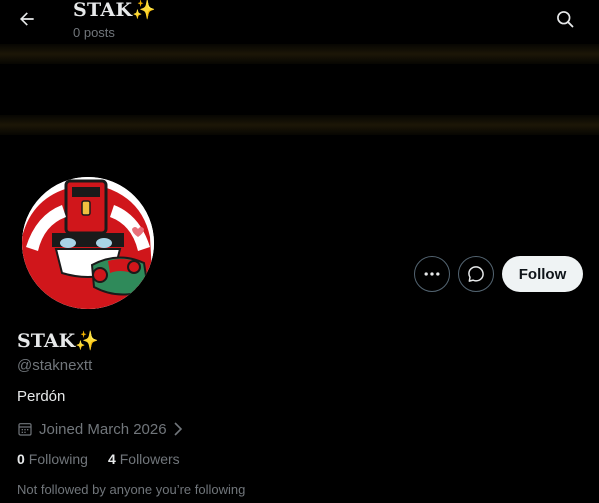 This screenshot has width=599, height=503. I want to click on more-options-button, so click(432, 274).